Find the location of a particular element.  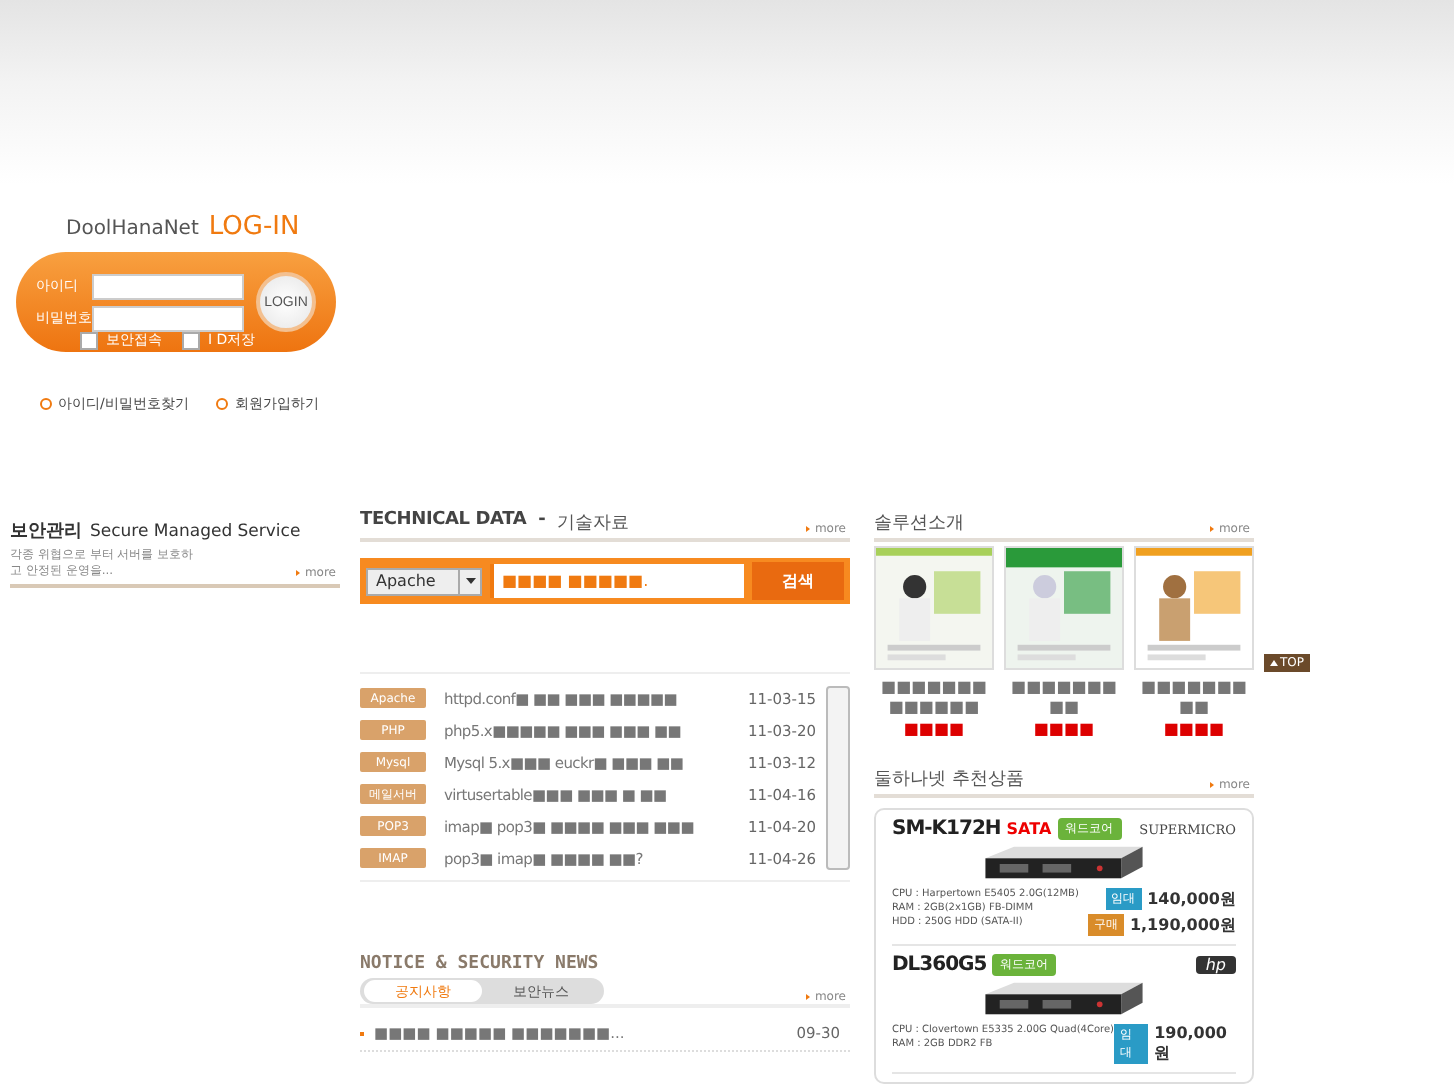

category-select: Apache is located at coordinates (424, 581).